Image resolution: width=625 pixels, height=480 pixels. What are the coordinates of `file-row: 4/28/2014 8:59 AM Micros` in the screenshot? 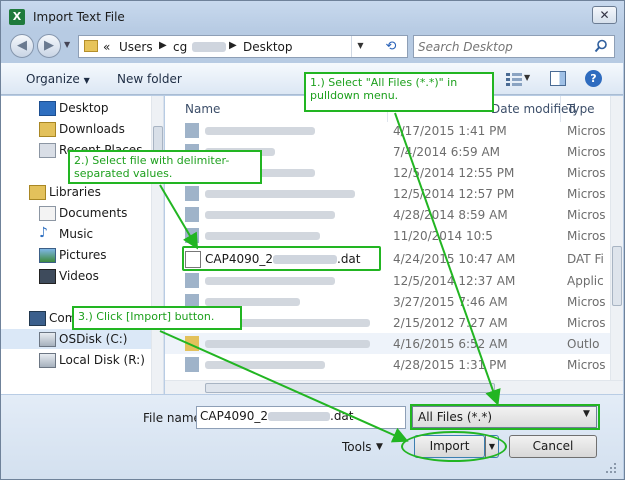 It's located at (394, 214).